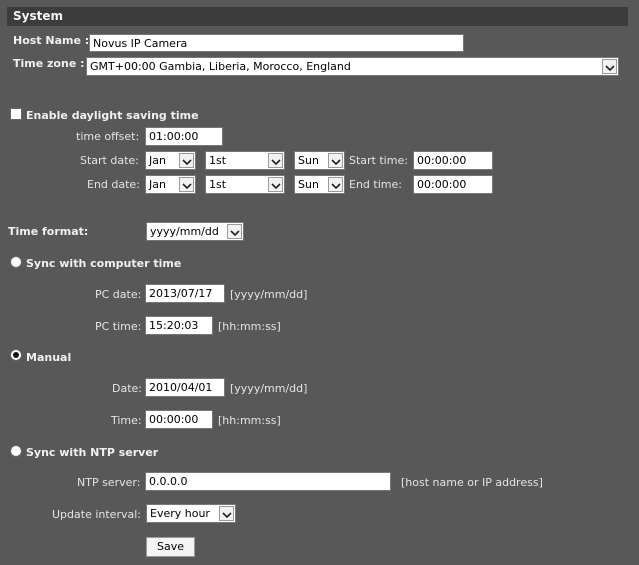  I want to click on time-offset-input: 01:00:00, so click(184, 136).